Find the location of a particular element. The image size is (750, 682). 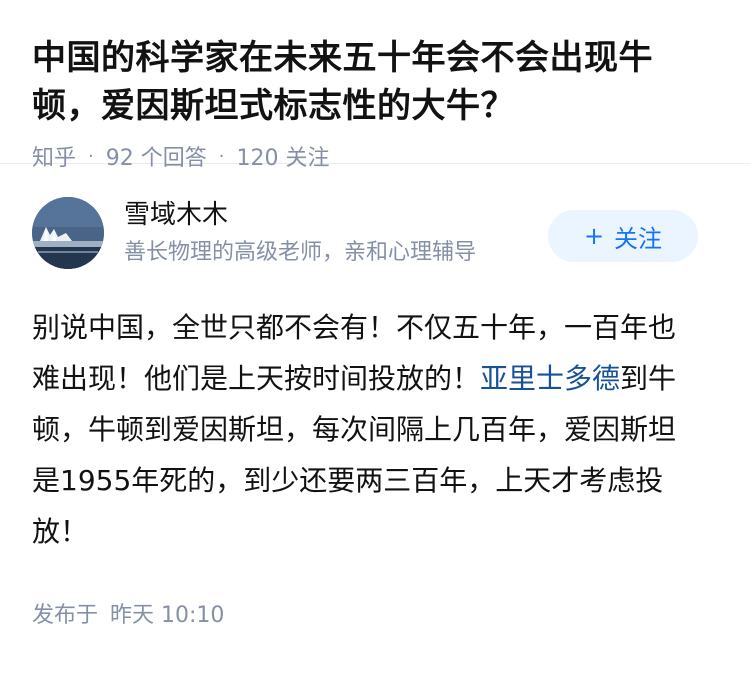

question-title: 中国的科学家在未来五十年会不会出现牛顿，爱因斯坦式标志性的大牛？ is located at coordinates (375, 82).